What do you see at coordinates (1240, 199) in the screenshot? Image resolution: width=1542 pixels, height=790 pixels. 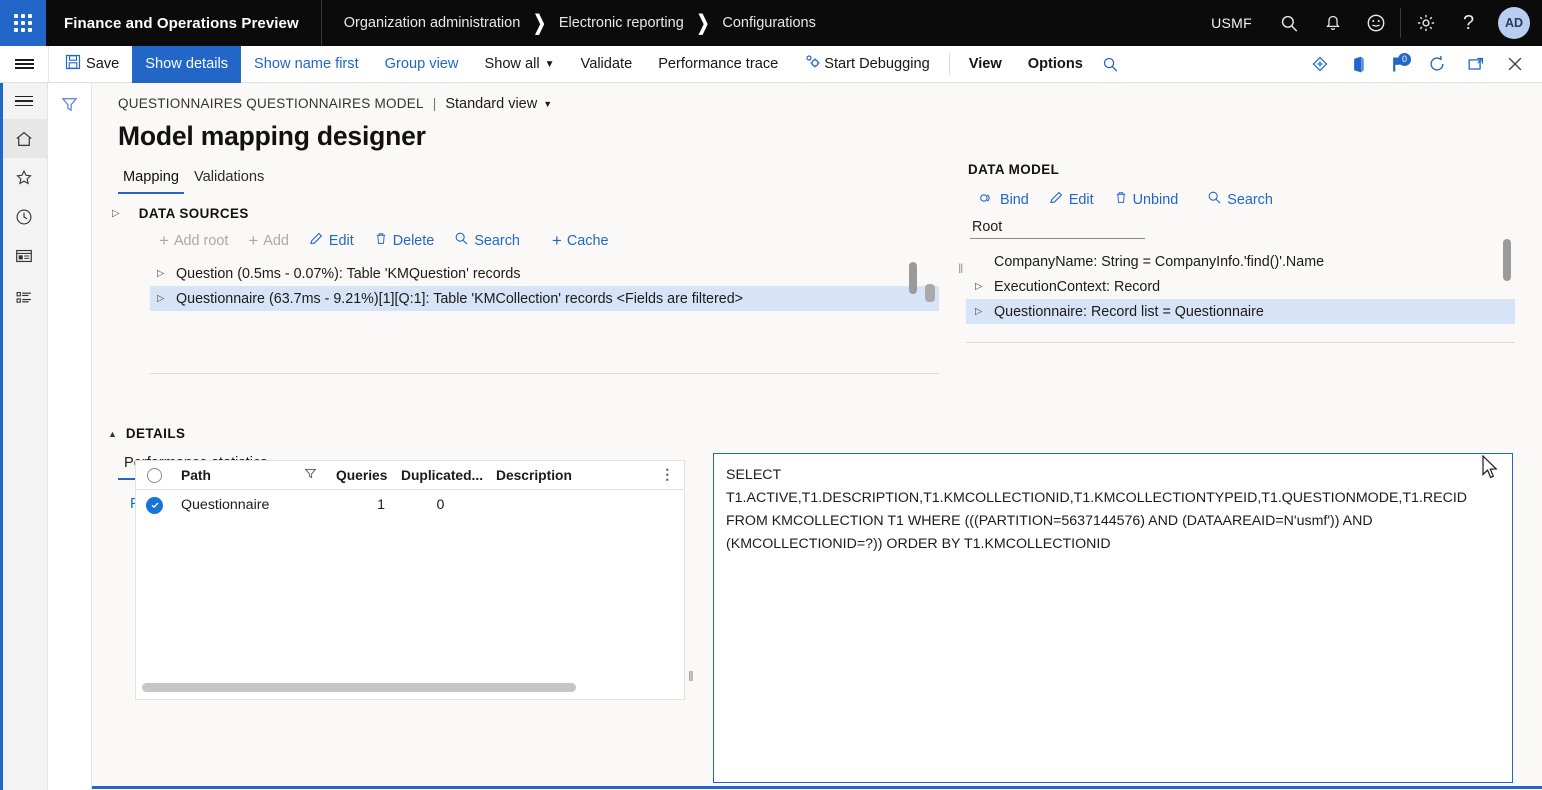 I see `search-model-button: Search` at bounding box center [1240, 199].